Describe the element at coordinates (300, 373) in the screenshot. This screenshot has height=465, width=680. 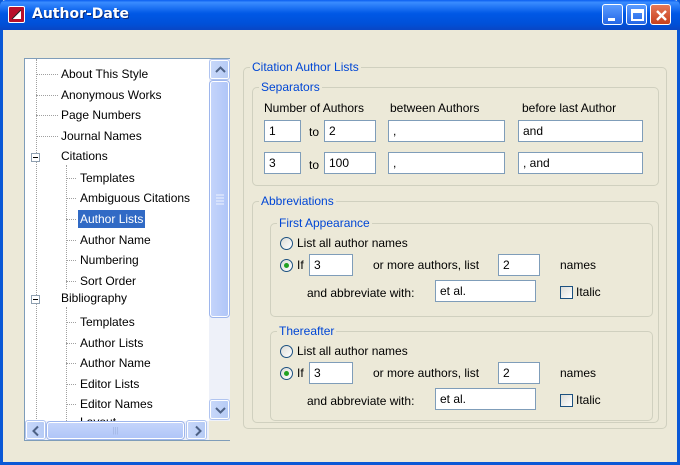
I see `thereafter-if-label: If` at that location.